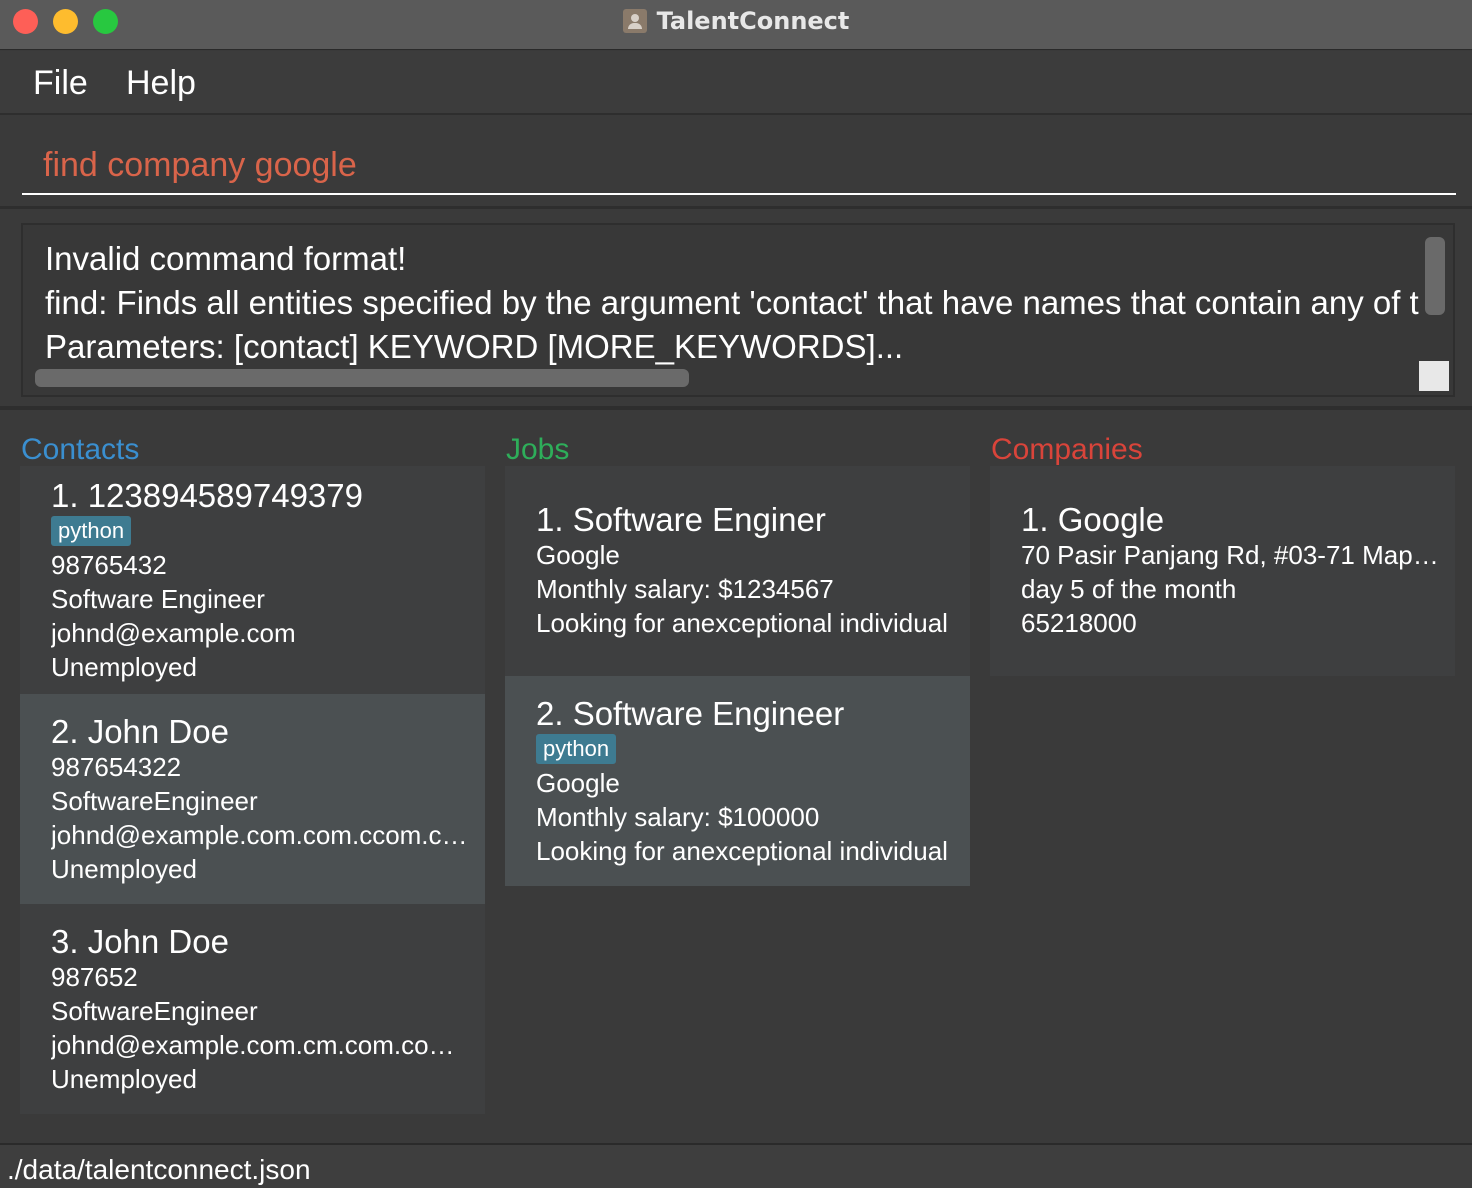 This screenshot has width=1472, height=1188. What do you see at coordinates (140, 731) in the screenshot?
I see `contact-name: 2. John Doe` at bounding box center [140, 731].